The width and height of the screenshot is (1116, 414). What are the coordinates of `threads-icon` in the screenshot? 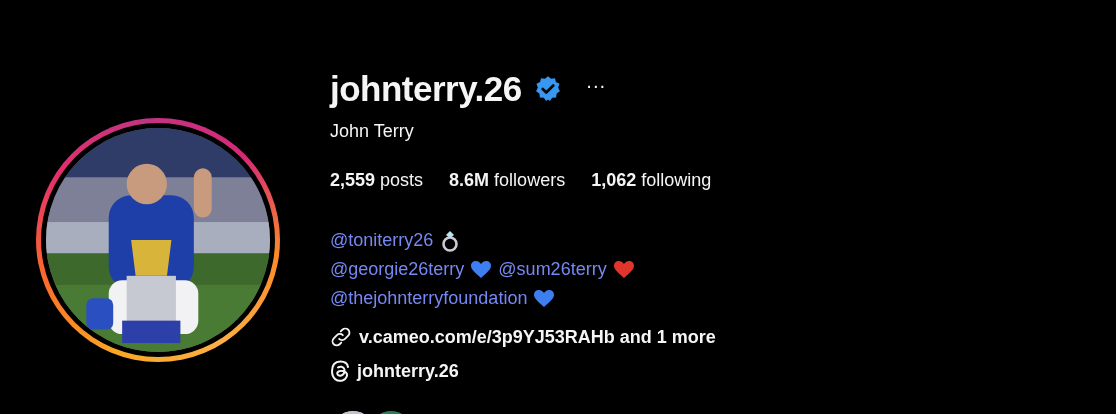 It's located at (340, 371).